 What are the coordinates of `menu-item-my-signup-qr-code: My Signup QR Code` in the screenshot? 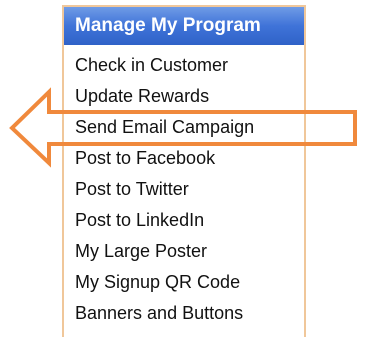 It's located at (184, 282).